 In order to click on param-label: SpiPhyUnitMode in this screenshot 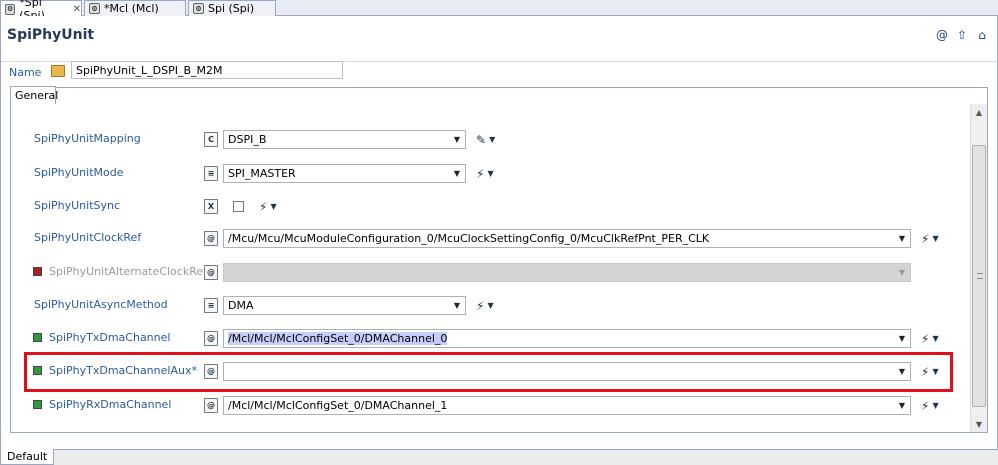, I will do `click(79, 172)`.